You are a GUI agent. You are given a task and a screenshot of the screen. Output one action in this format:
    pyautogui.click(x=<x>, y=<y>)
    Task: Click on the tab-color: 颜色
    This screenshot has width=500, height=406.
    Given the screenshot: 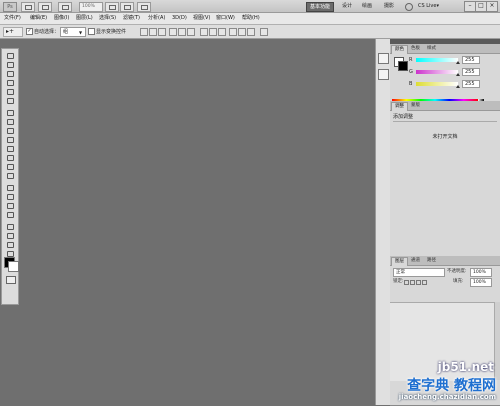 What is the action you would take?
    pyautogui.click(x=399, y=49)
    